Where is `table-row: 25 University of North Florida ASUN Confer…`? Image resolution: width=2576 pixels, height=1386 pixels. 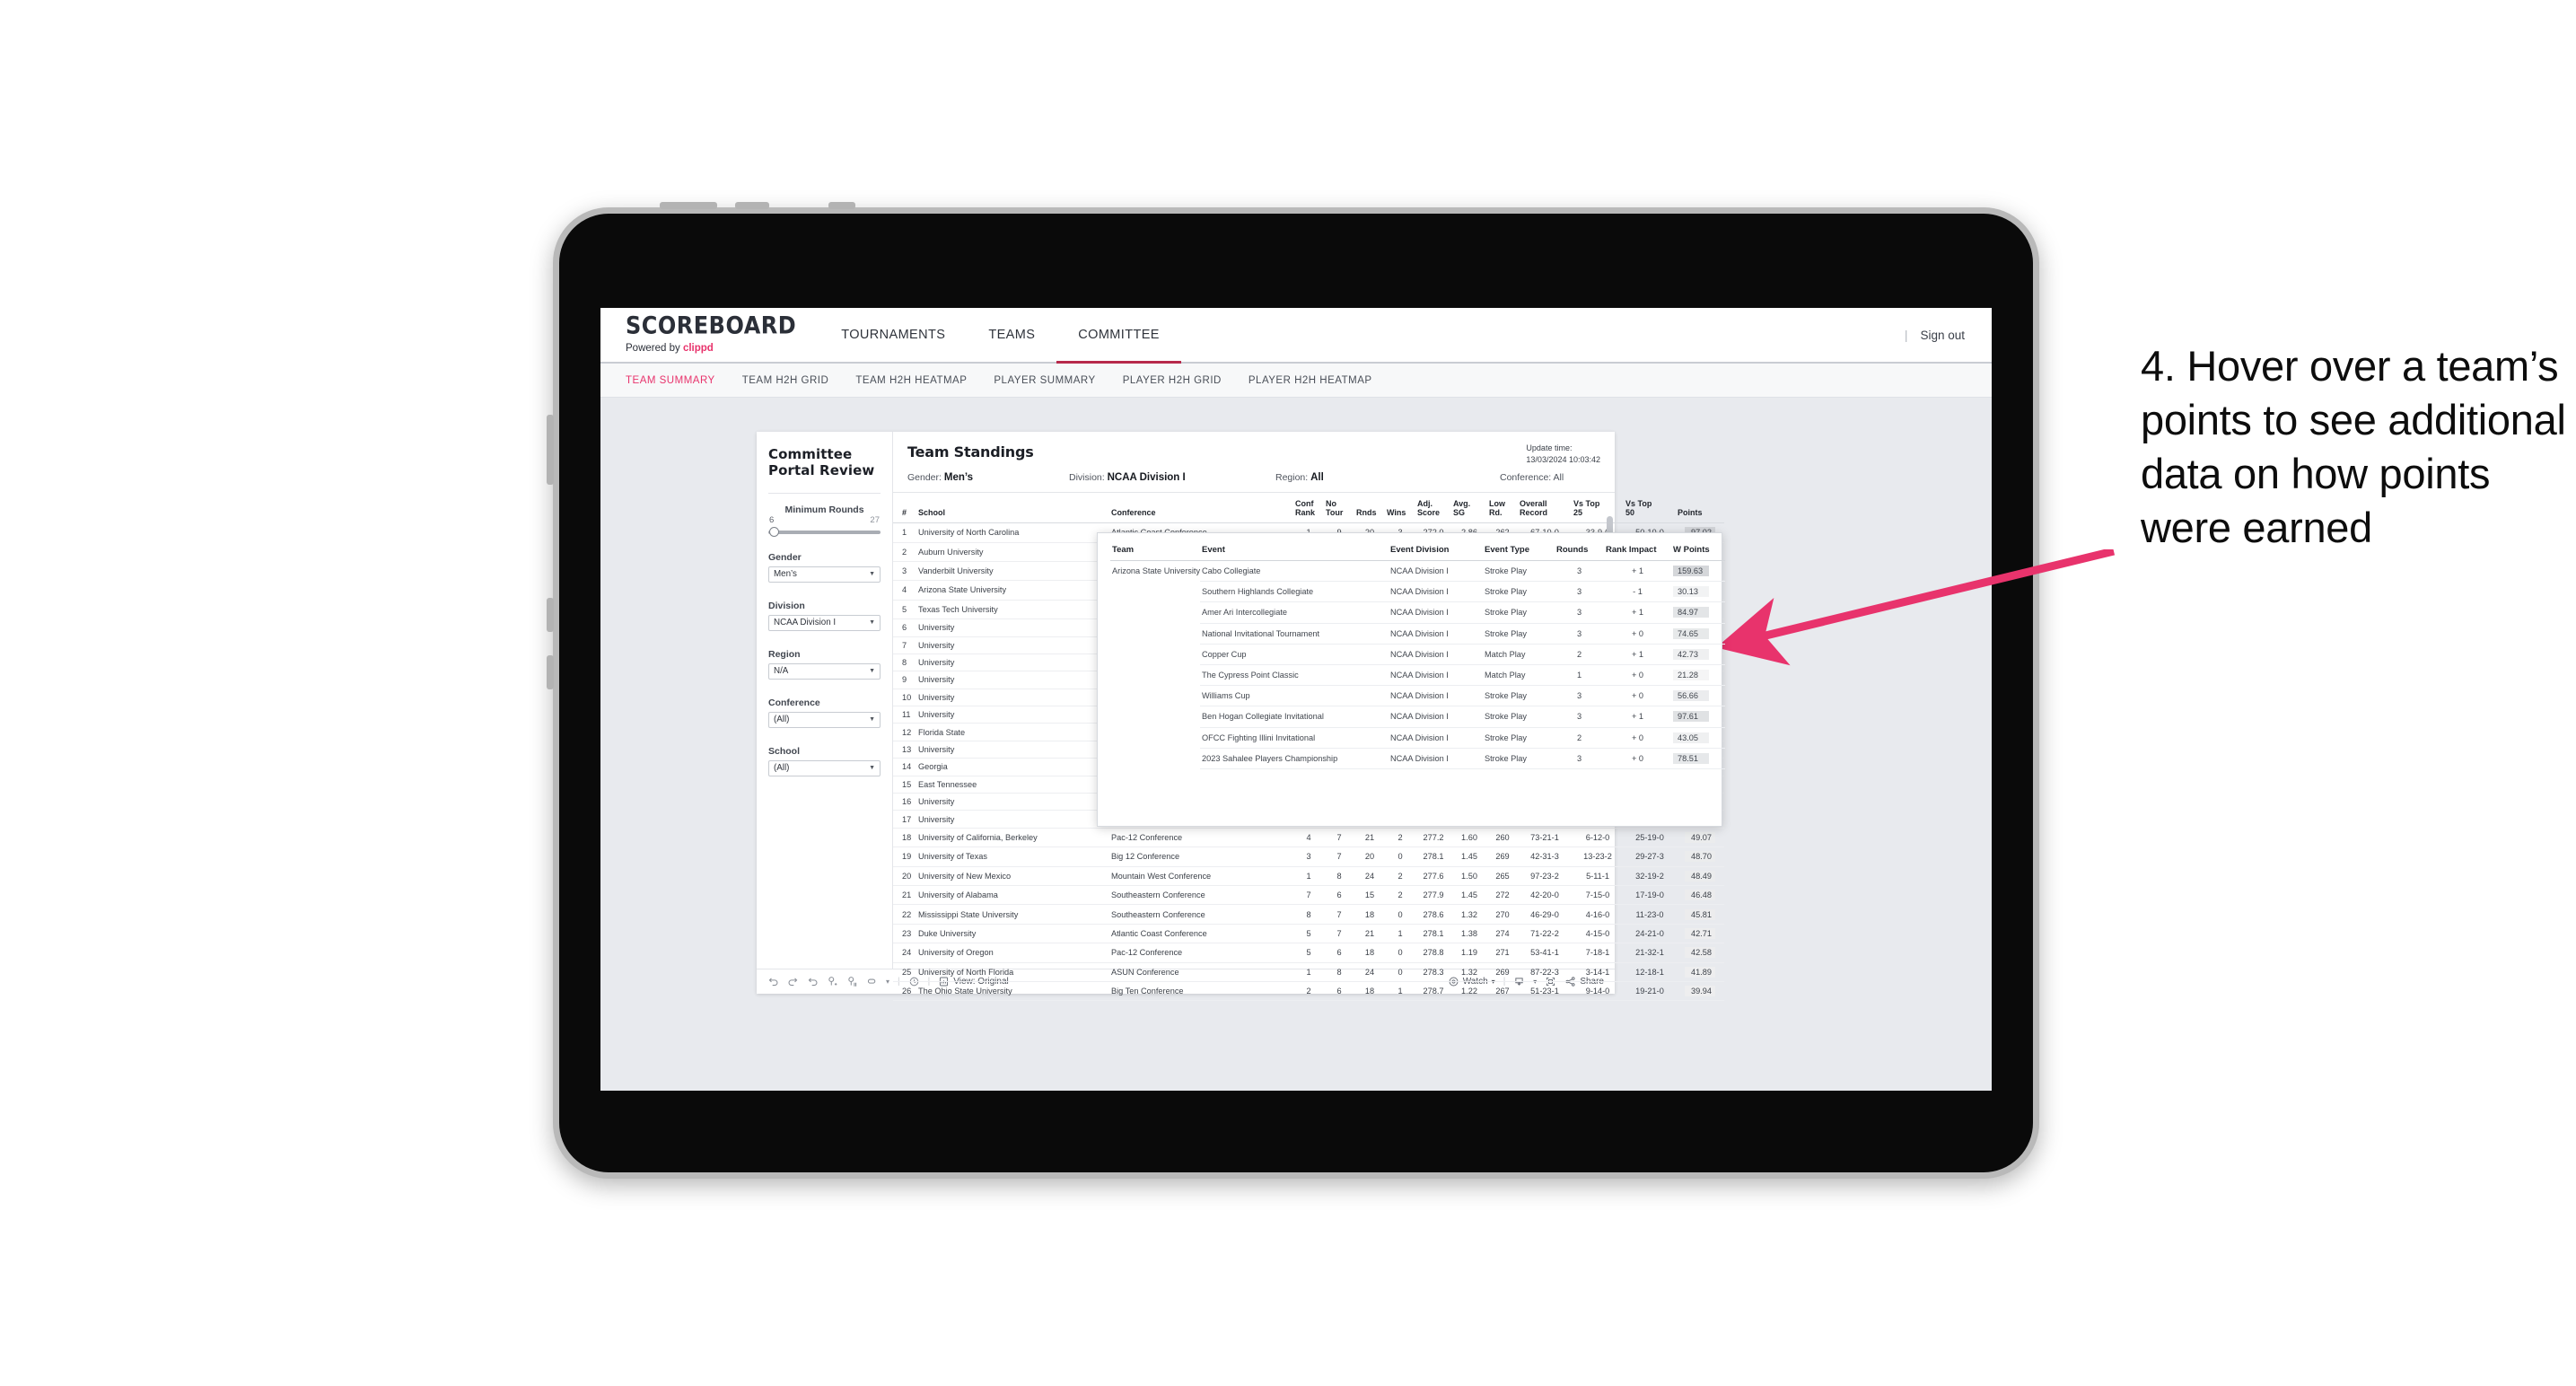 table-row: 25 University of North Florida ASUN Confer… is located at coordinates (1308, 972).